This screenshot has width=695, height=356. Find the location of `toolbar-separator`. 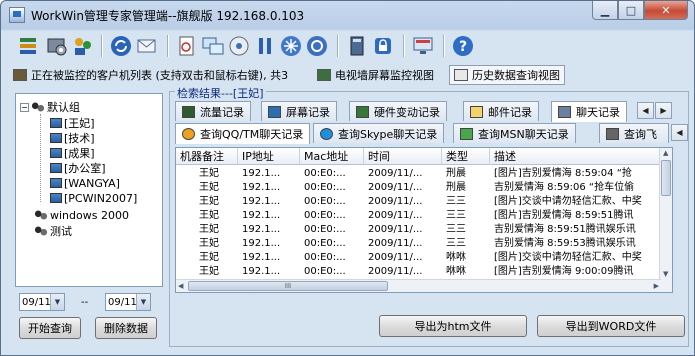

toolbar-separator is located at coordinates (102, 46).